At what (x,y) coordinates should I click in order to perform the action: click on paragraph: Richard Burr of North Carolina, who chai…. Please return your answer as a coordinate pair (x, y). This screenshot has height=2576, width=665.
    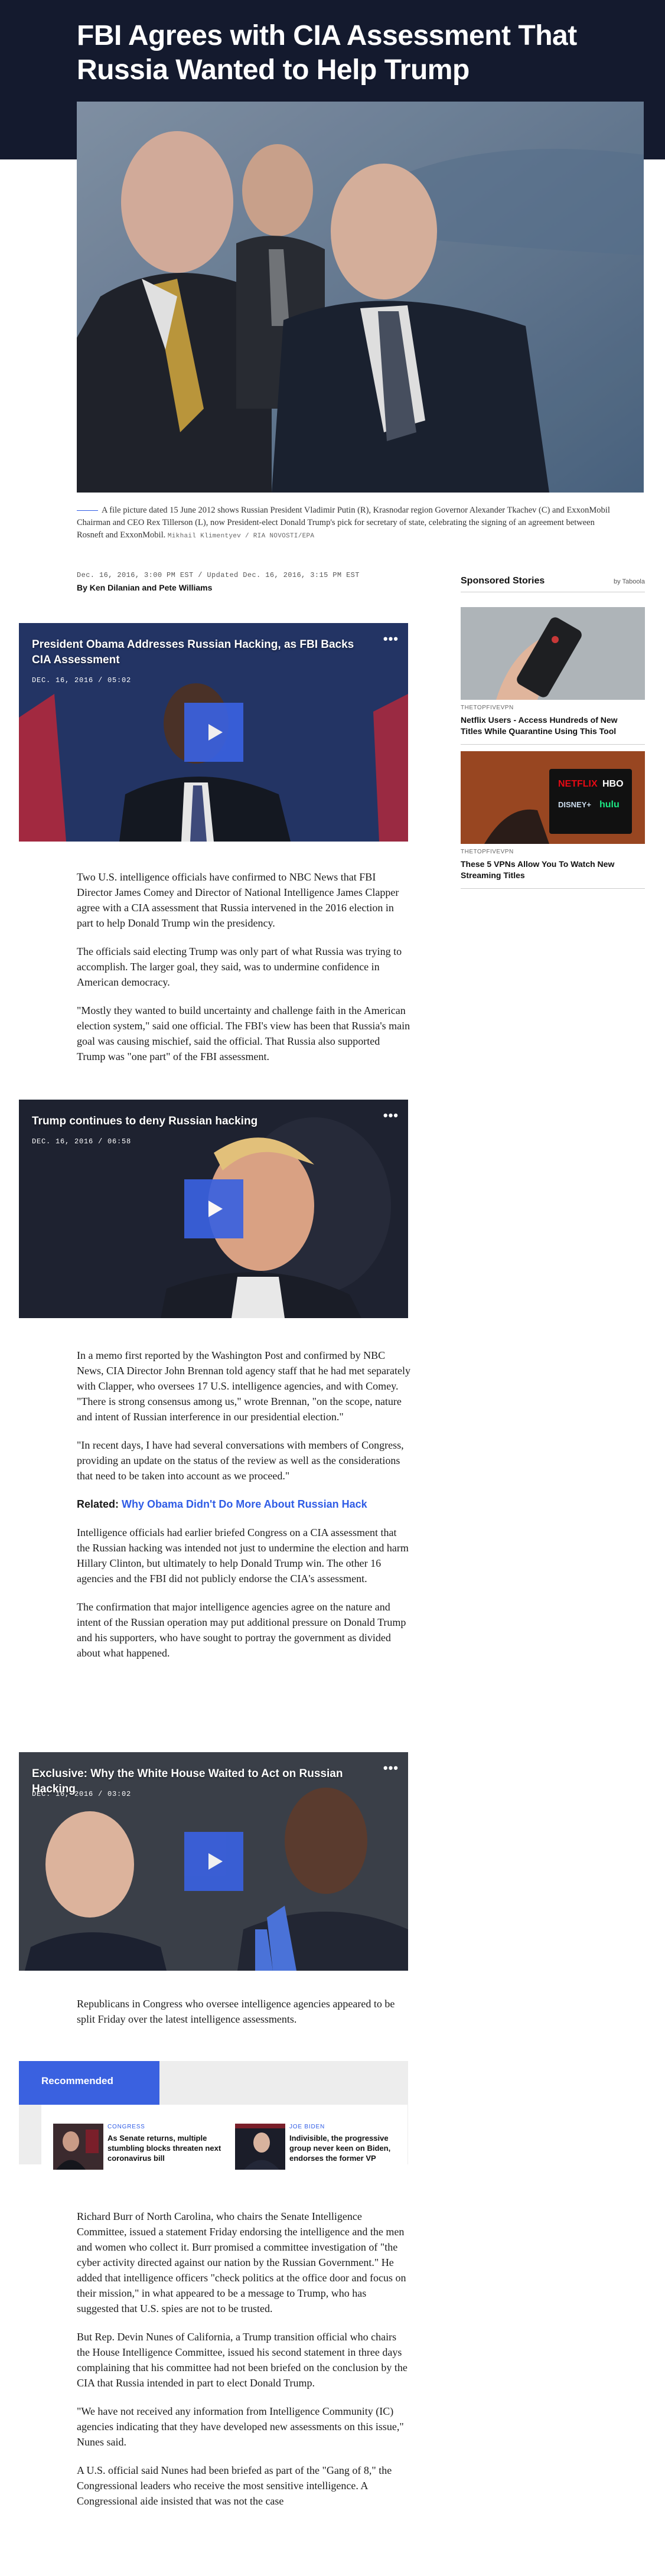
    Looking at the image, I should click on (241, 2262).